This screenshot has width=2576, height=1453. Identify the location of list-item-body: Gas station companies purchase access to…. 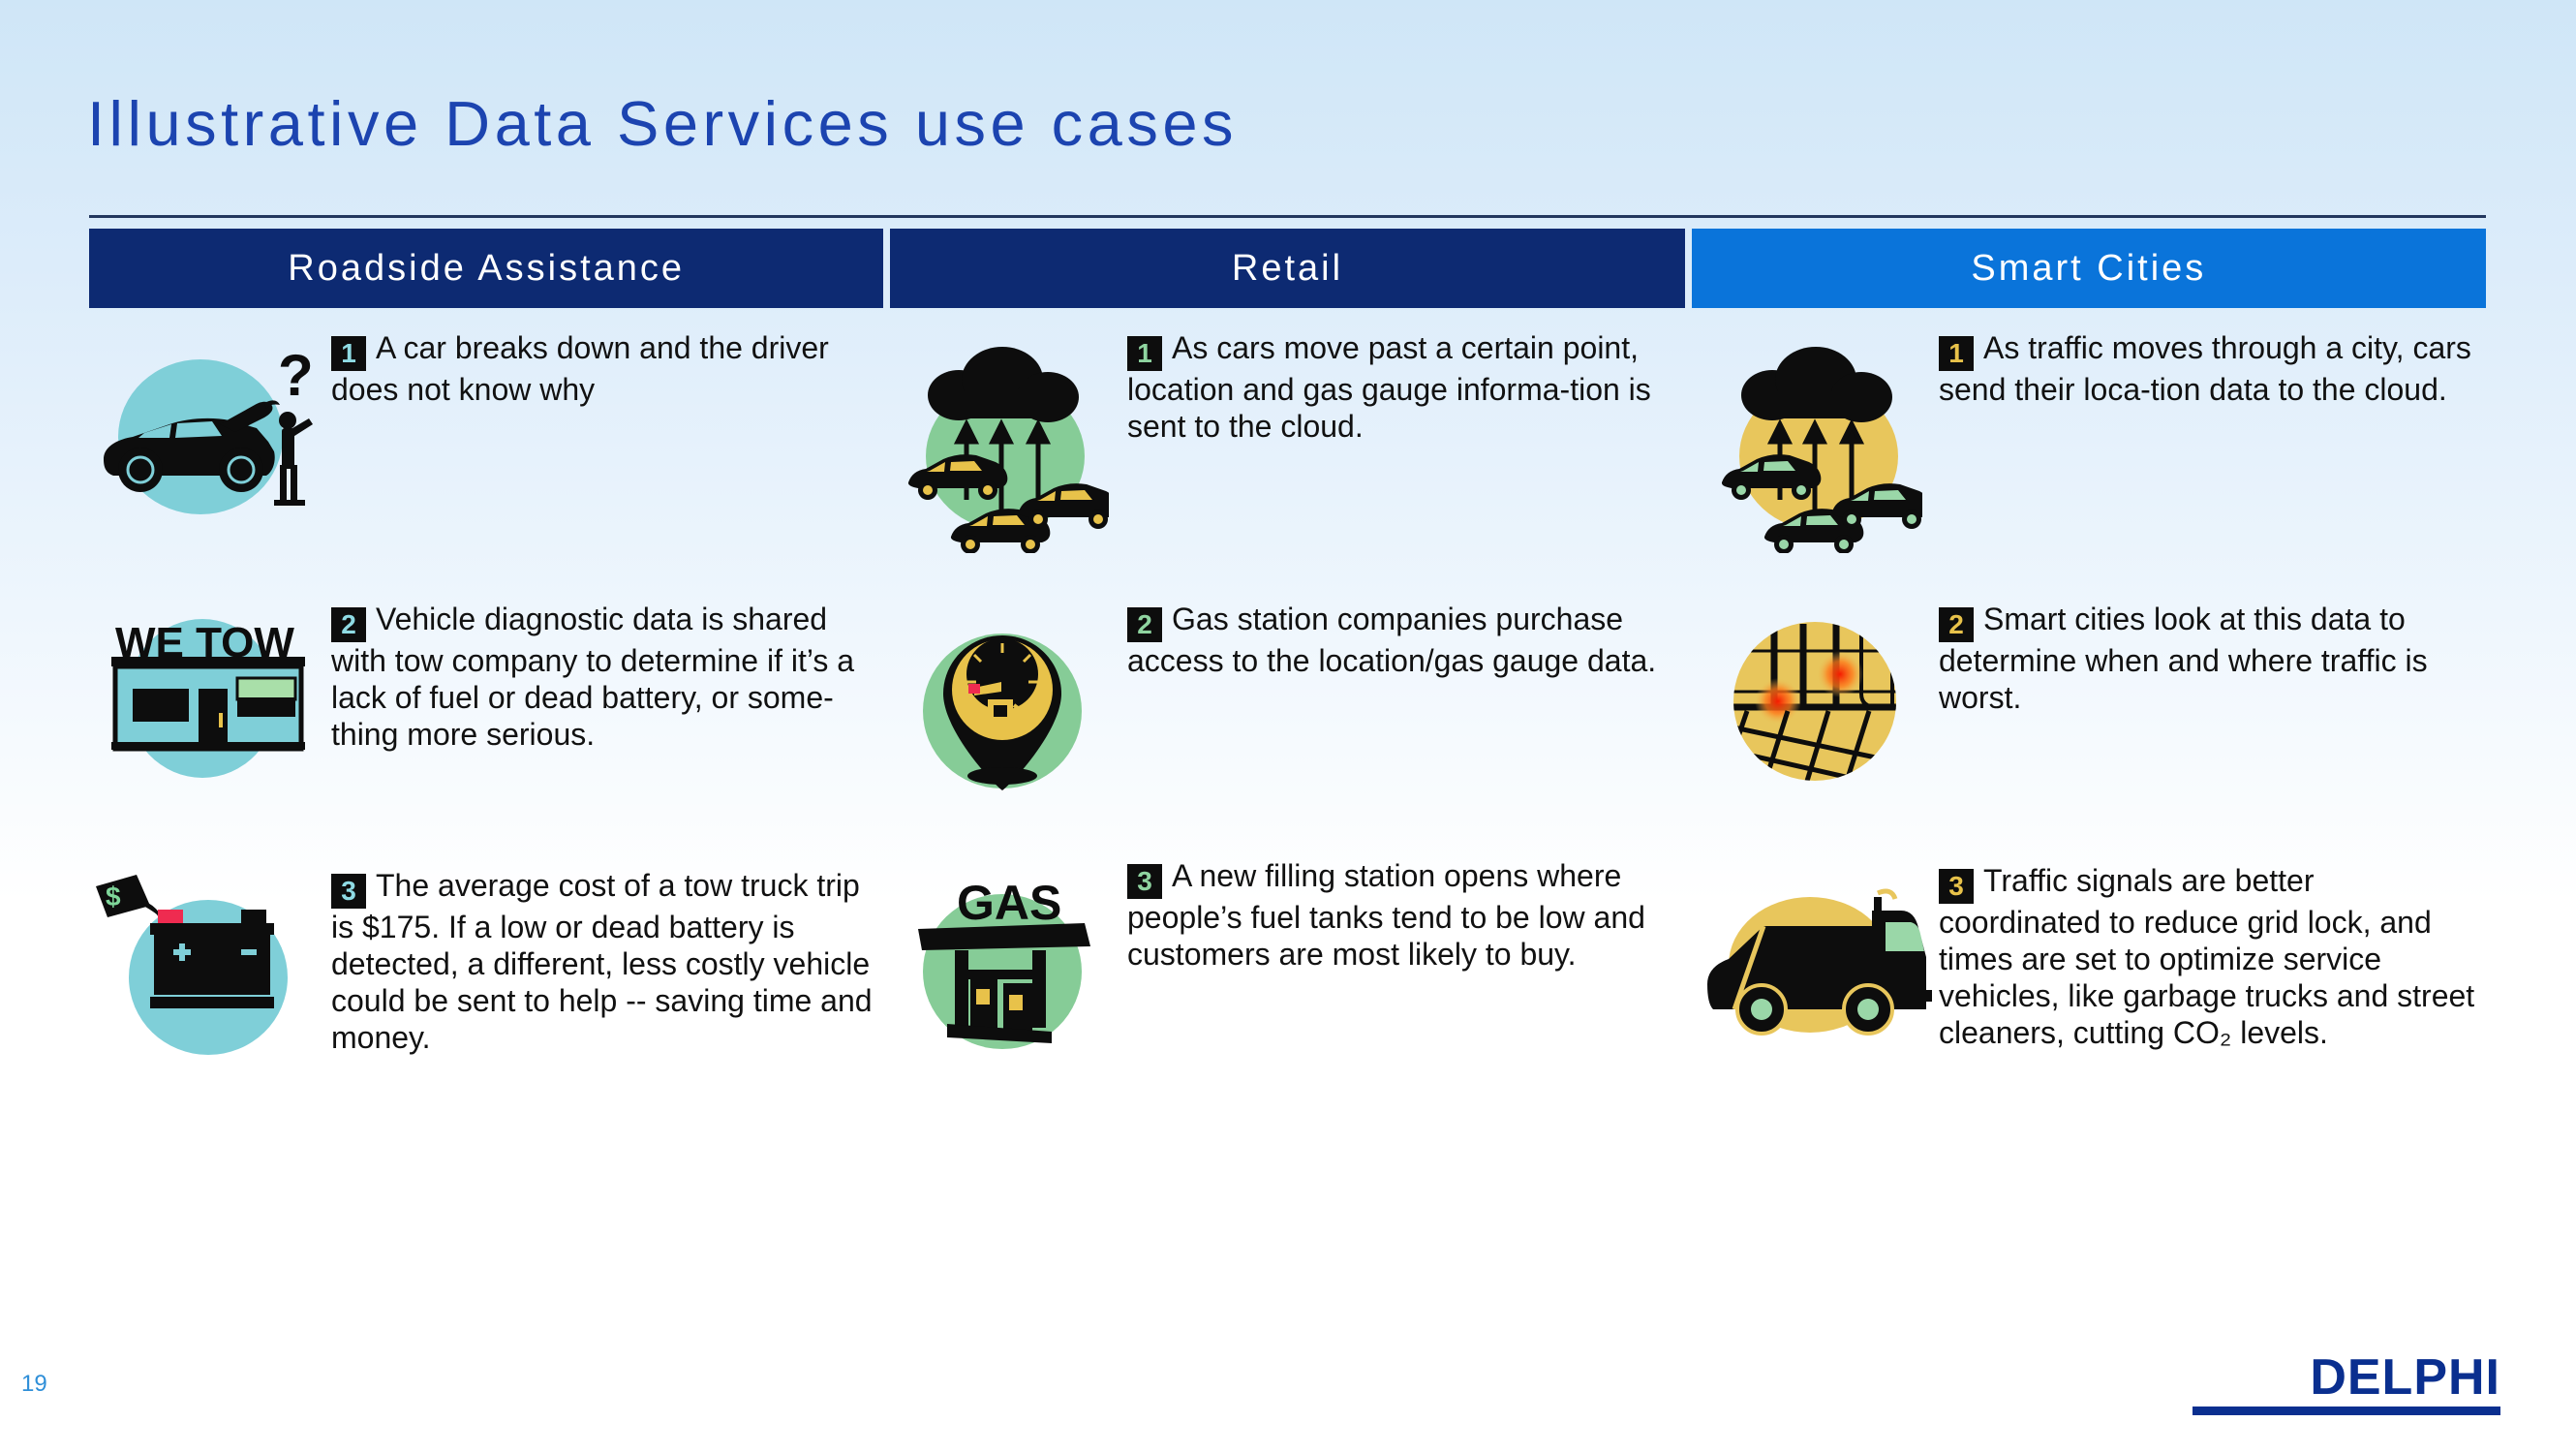
(1392, 640).